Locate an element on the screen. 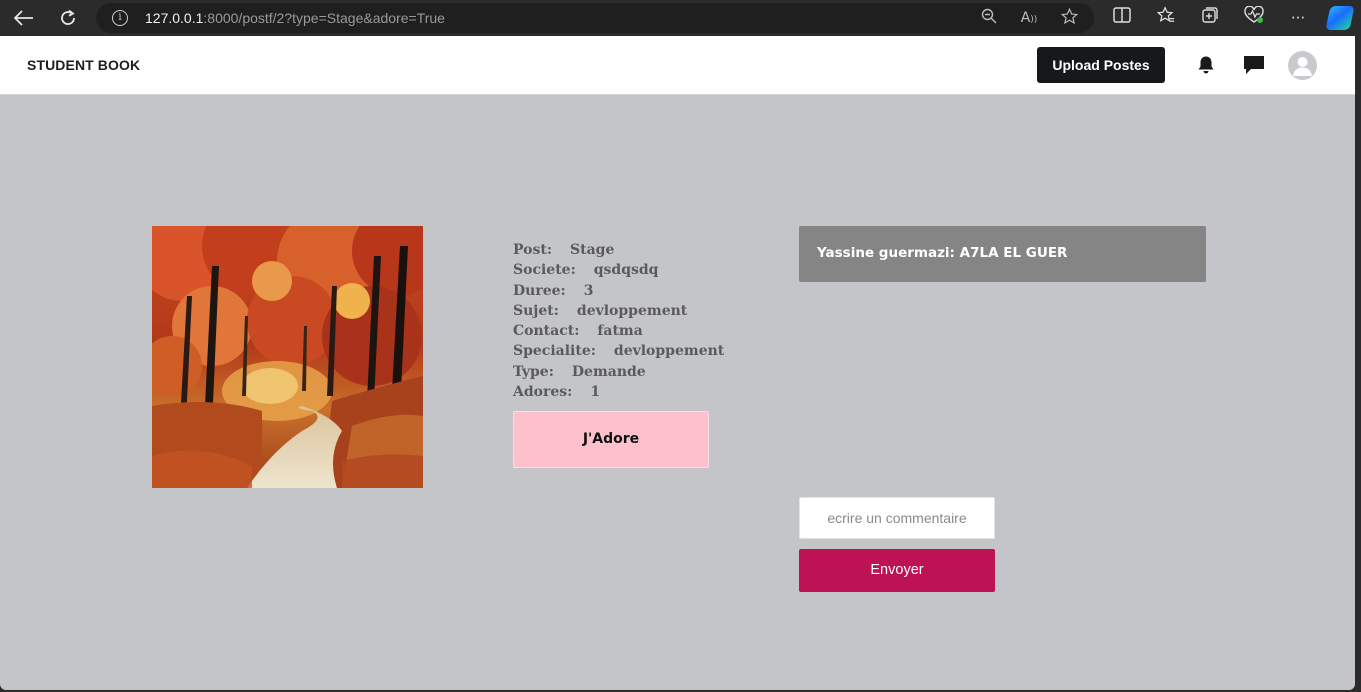 The image size is (1361, 692). post-image is located at coordinates (287, 357).